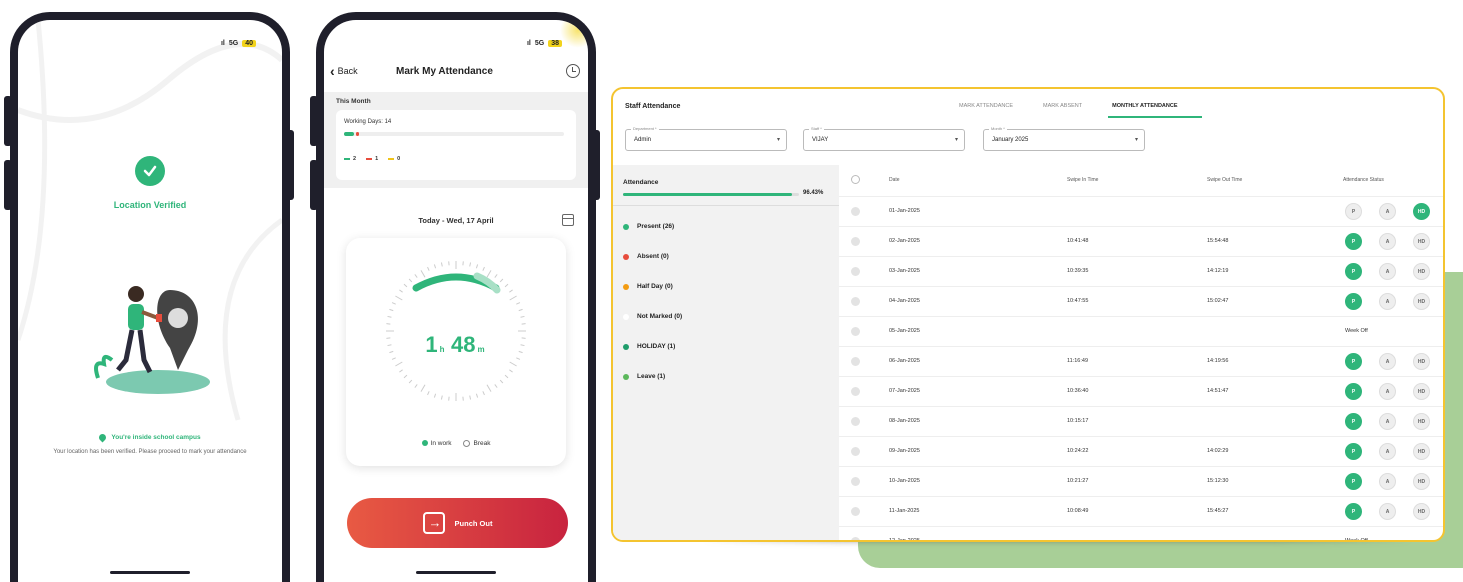 The height and width of the screenshot is (582, 1463). Describe the element at coordinates (1062, 106) in the screenshot. I see `tab-mark-absent: MARK ABSENT` at that location.